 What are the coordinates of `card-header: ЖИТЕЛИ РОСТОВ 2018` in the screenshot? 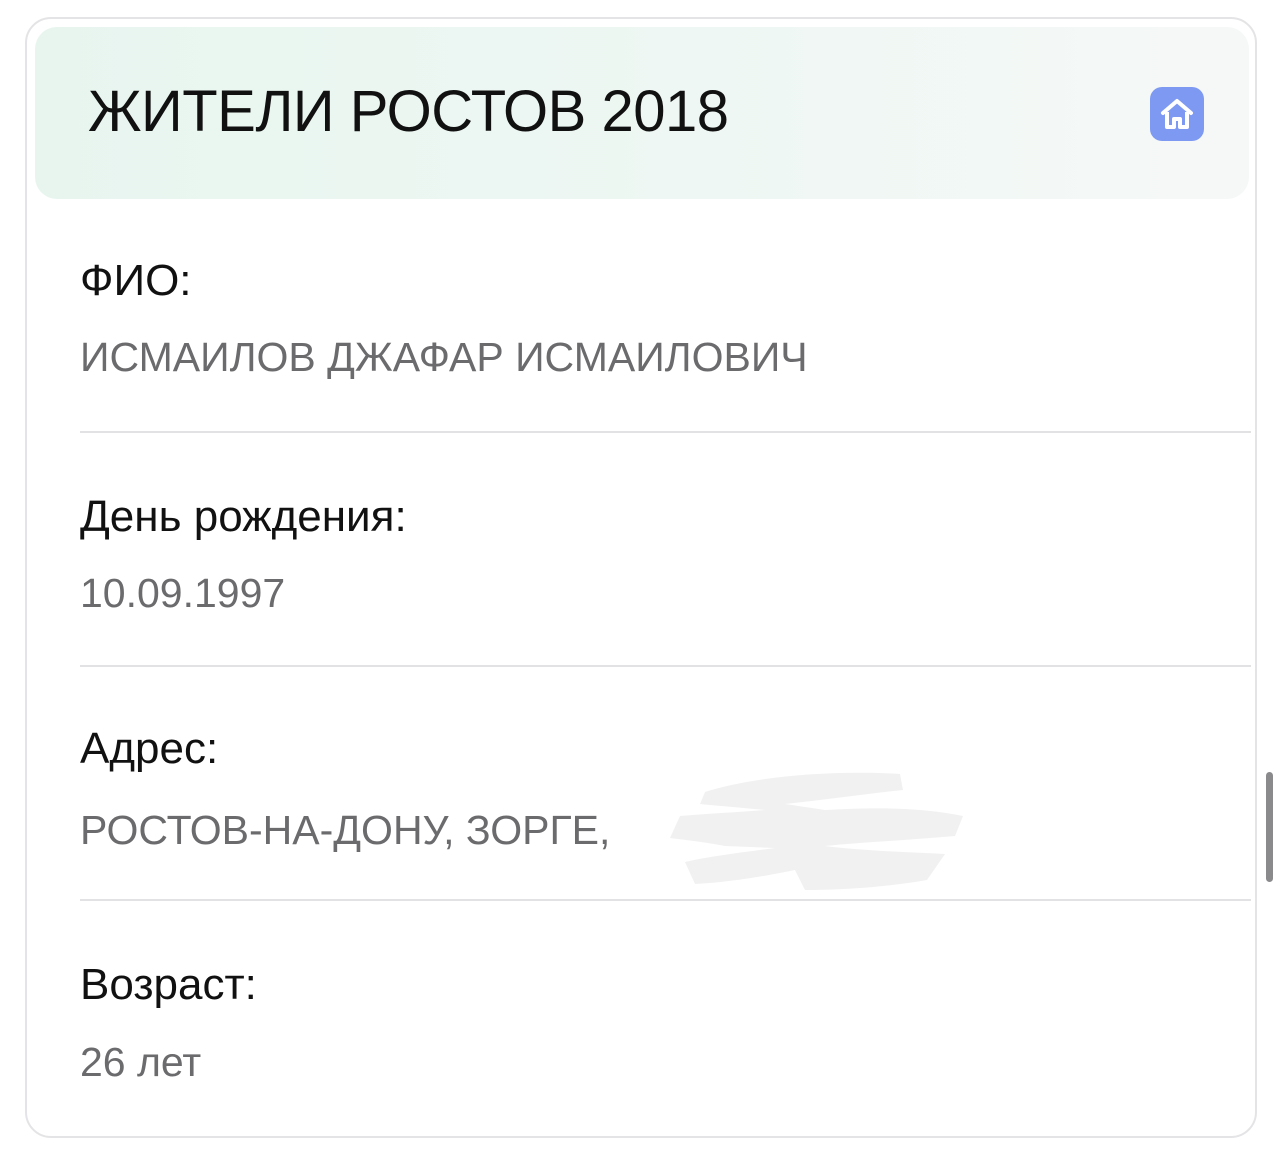 It's located at (642, 113).